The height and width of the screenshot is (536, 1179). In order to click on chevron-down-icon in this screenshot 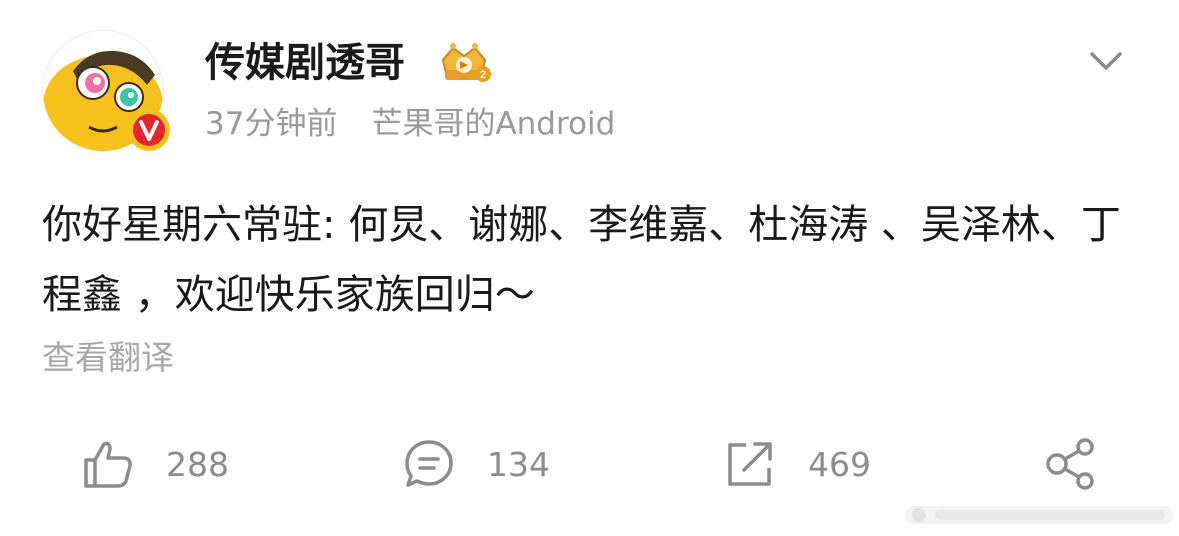, I will do `click(1106, 60)`.